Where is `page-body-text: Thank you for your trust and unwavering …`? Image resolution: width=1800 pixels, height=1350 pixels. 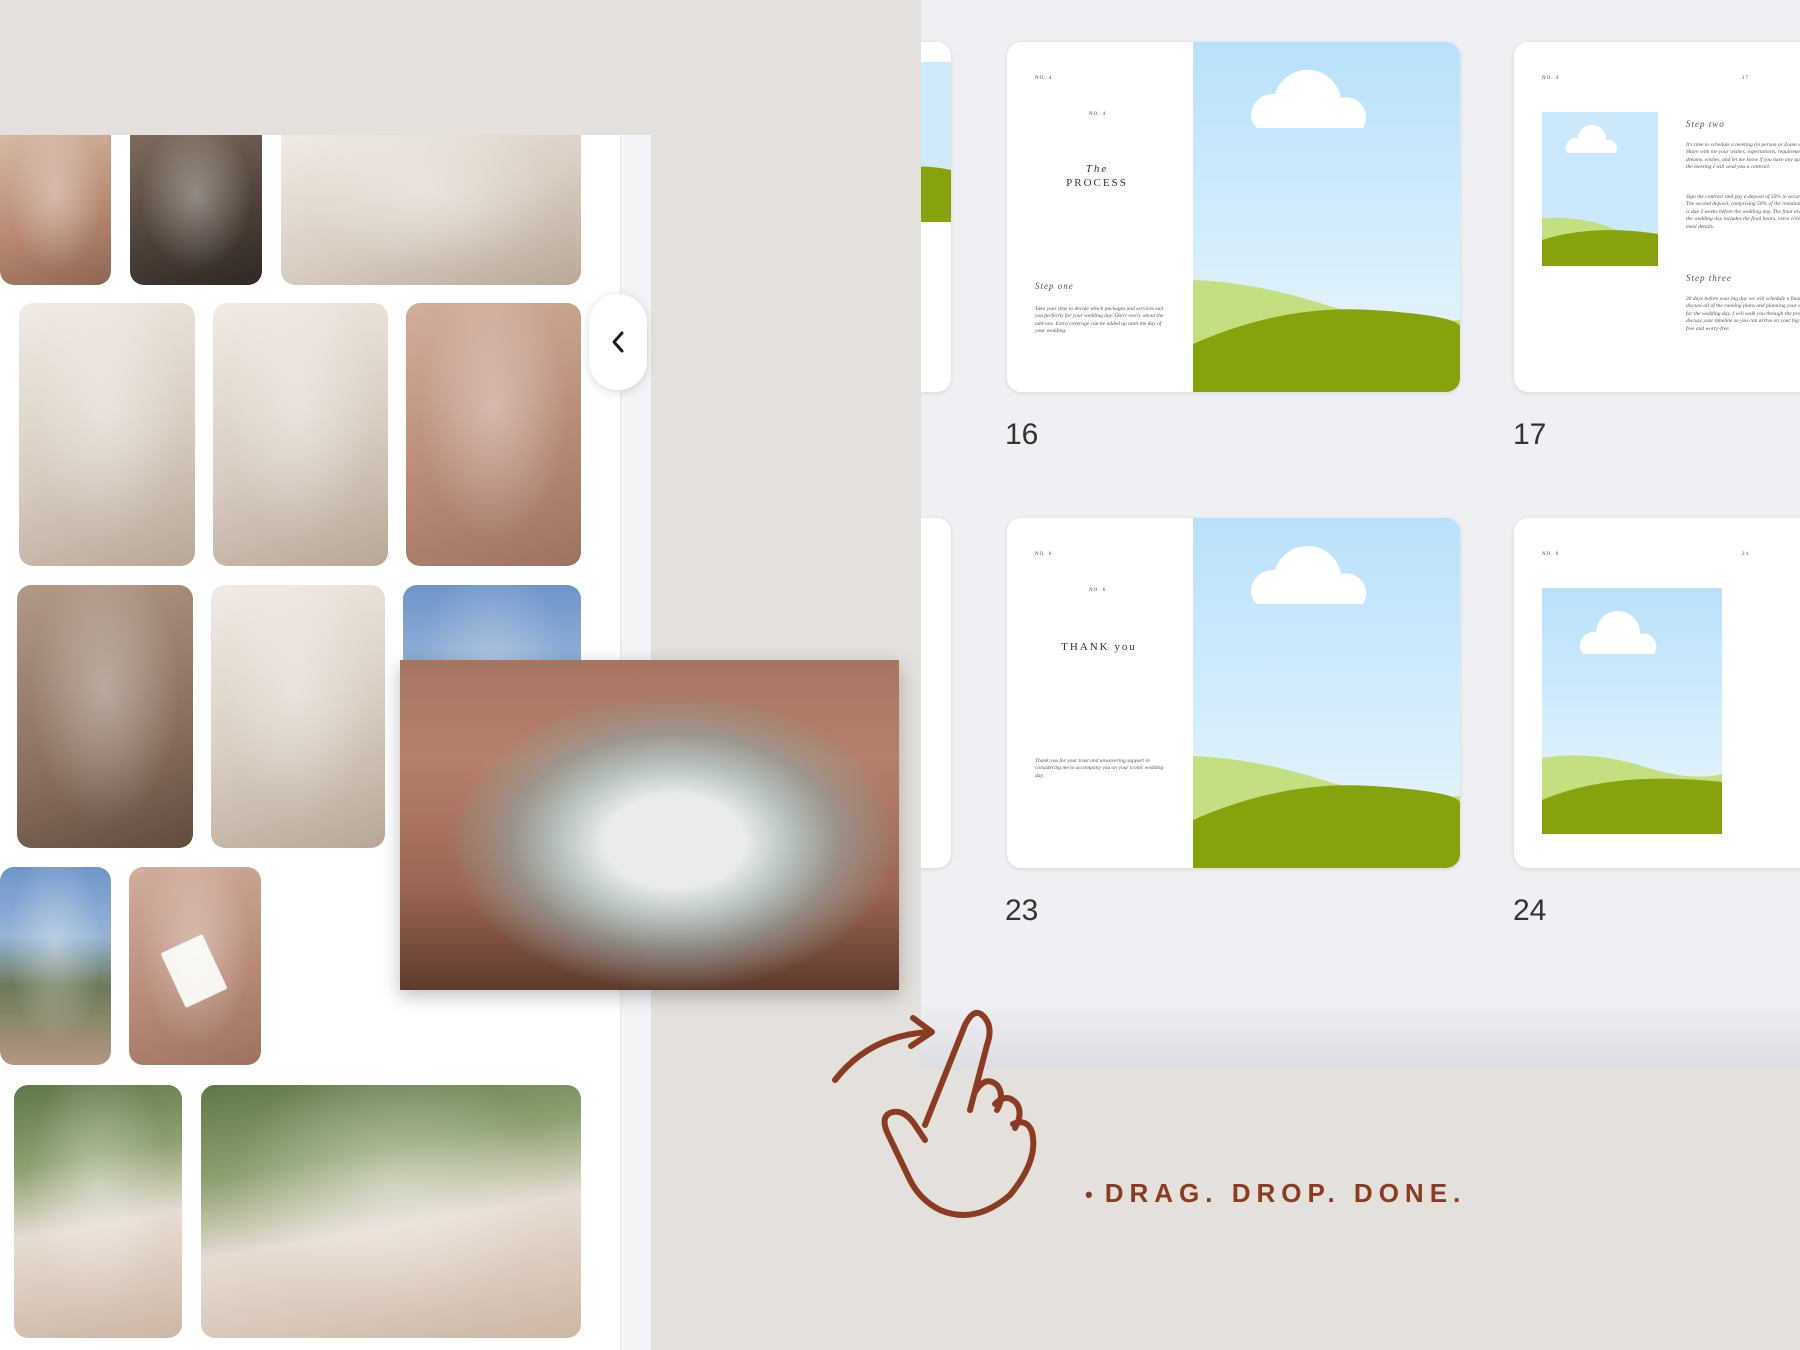 page-body-text: Thank you for your trust and unwavering … is located at coordinates (1099, 768).